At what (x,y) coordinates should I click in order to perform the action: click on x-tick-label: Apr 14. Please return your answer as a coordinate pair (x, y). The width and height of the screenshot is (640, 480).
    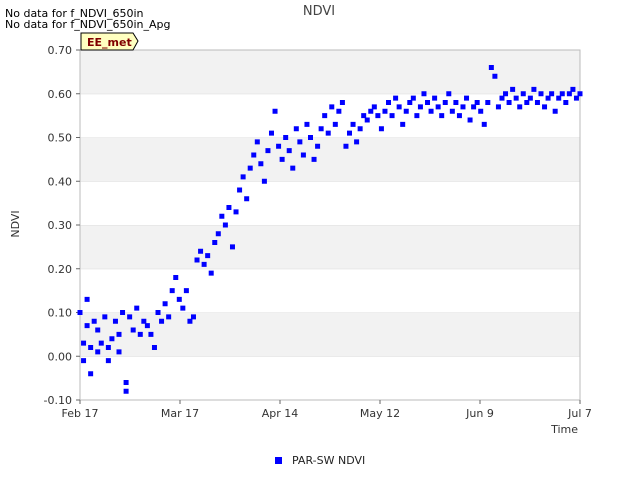
    Looking at the image, I should click on (280, 413).